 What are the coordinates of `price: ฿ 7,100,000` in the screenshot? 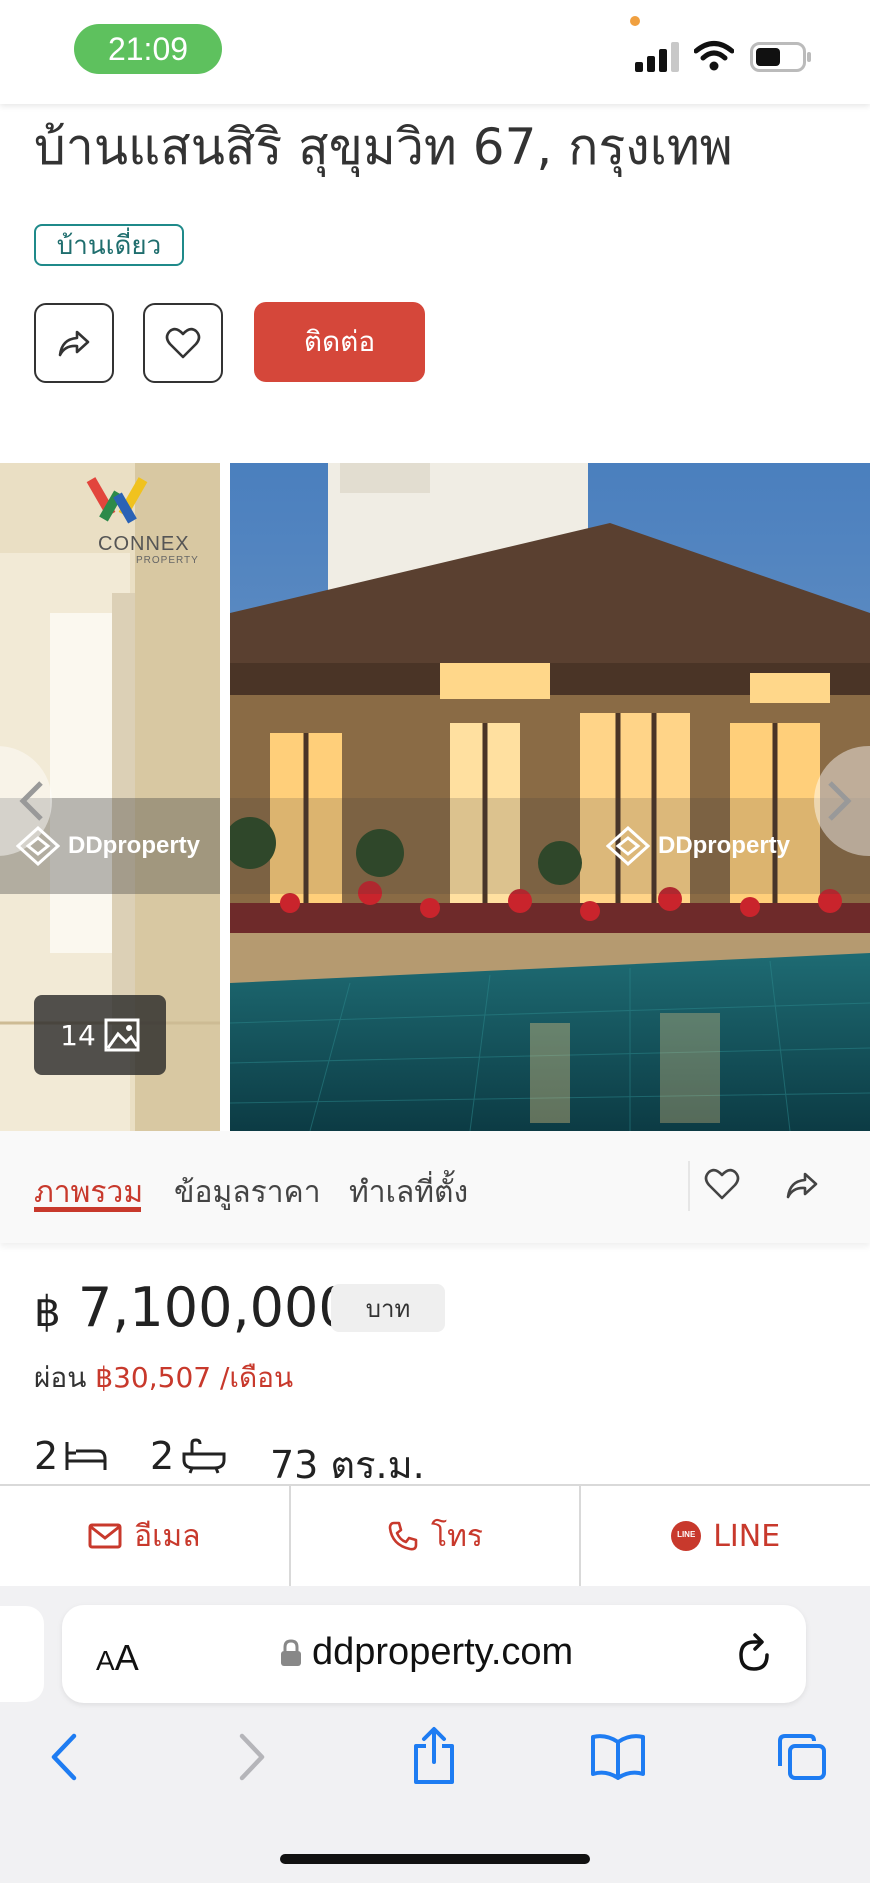 It's located at (193, 1307).